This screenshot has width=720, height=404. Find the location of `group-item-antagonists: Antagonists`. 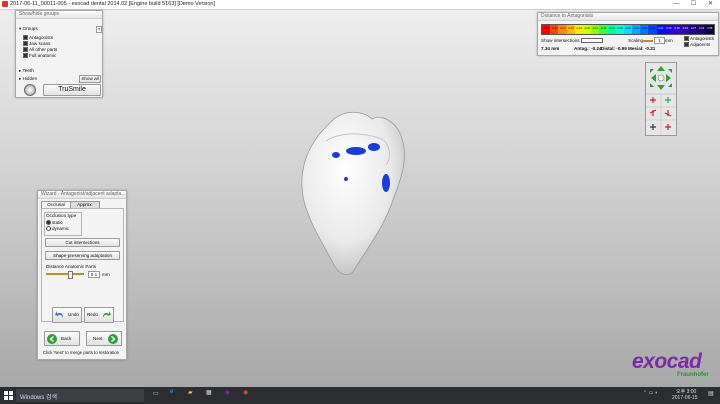

group-item-antagonists: Antagonists is located at coordinates (38, 38).